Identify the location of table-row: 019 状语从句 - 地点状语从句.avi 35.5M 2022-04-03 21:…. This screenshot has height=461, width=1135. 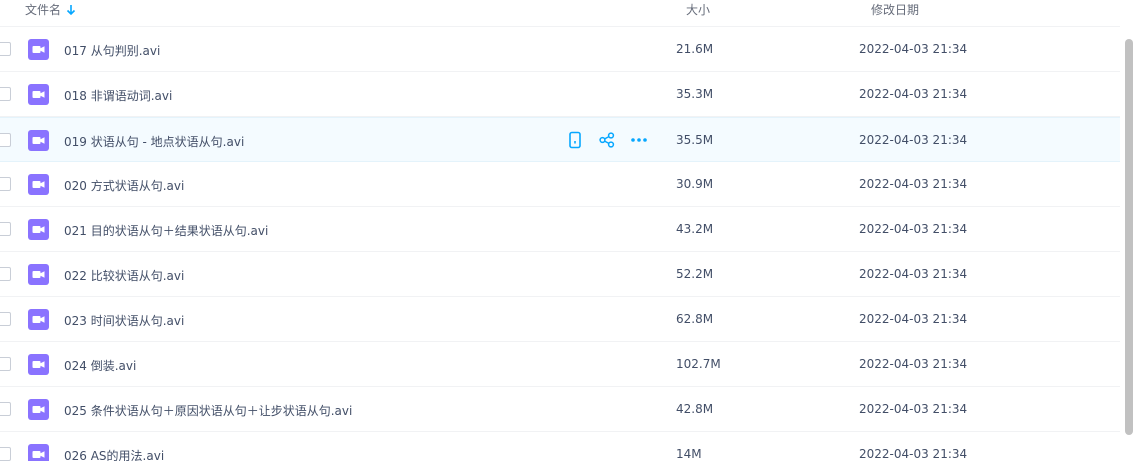
(560, 139).